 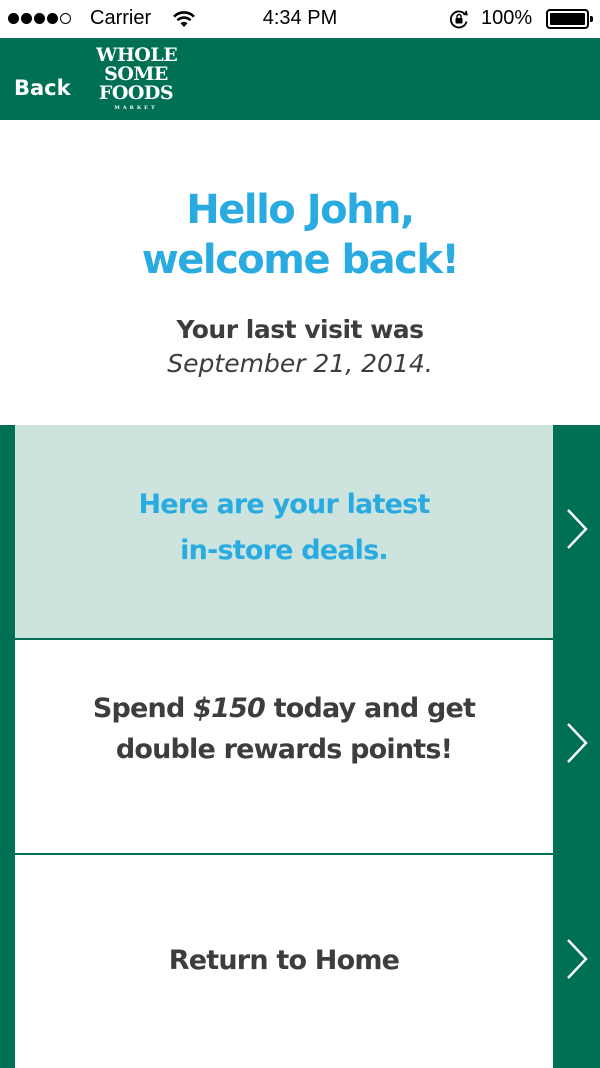 I want to click on back-button: Back, so click(x=42, y=88).